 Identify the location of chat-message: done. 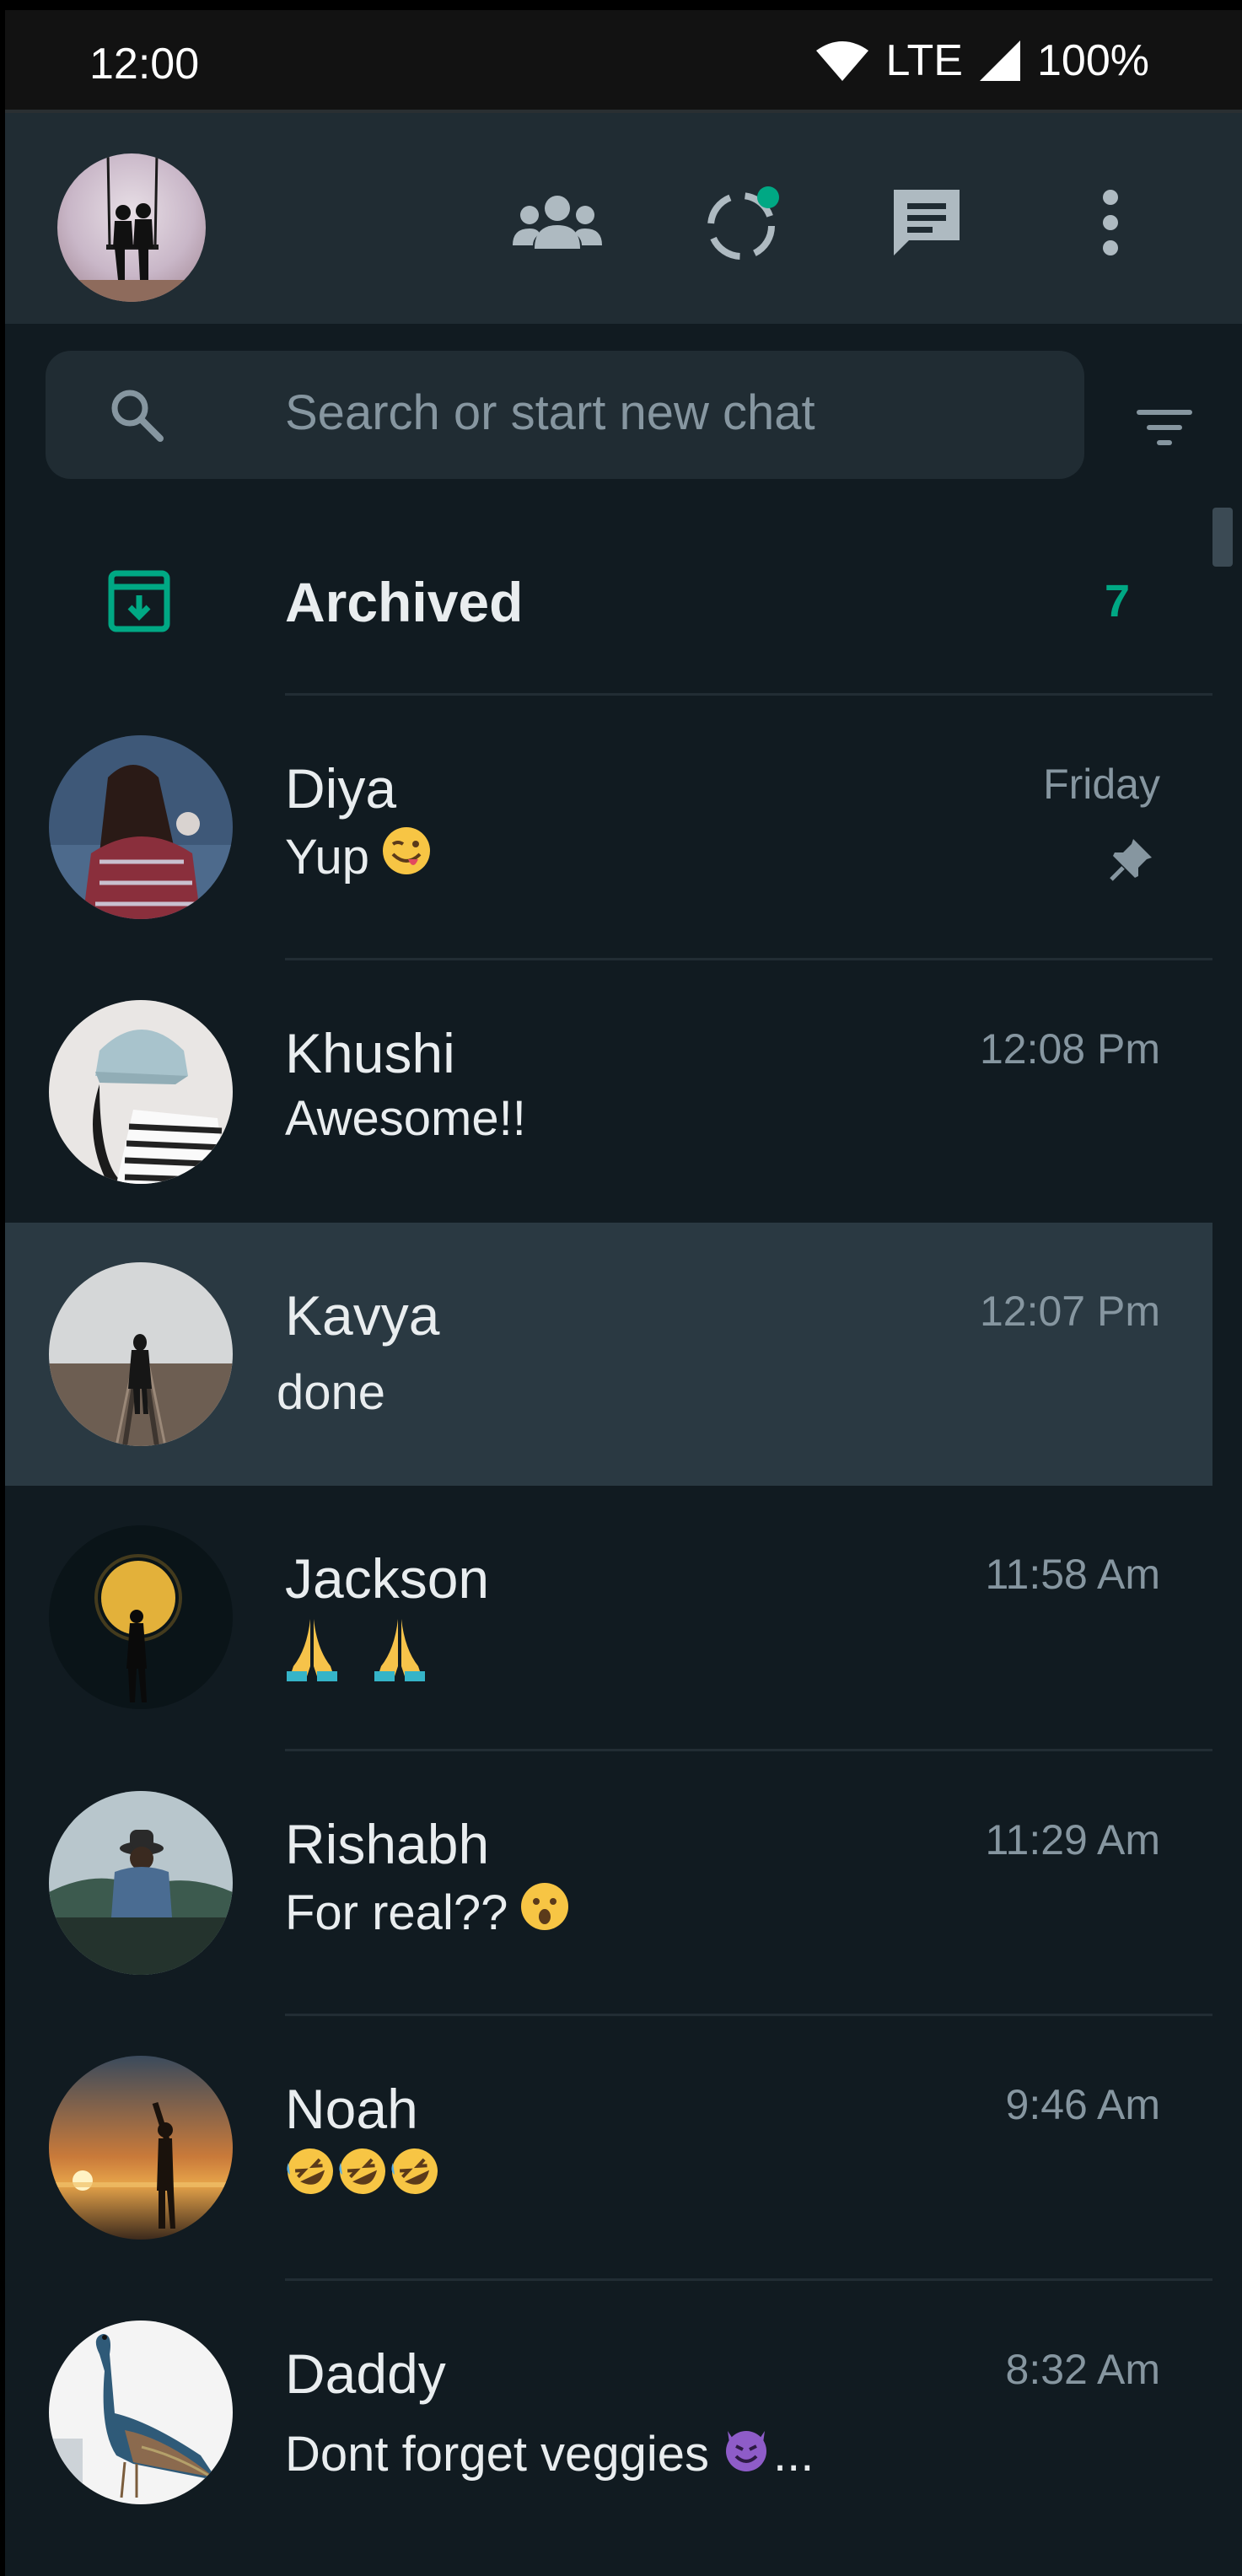
(331, 1392).